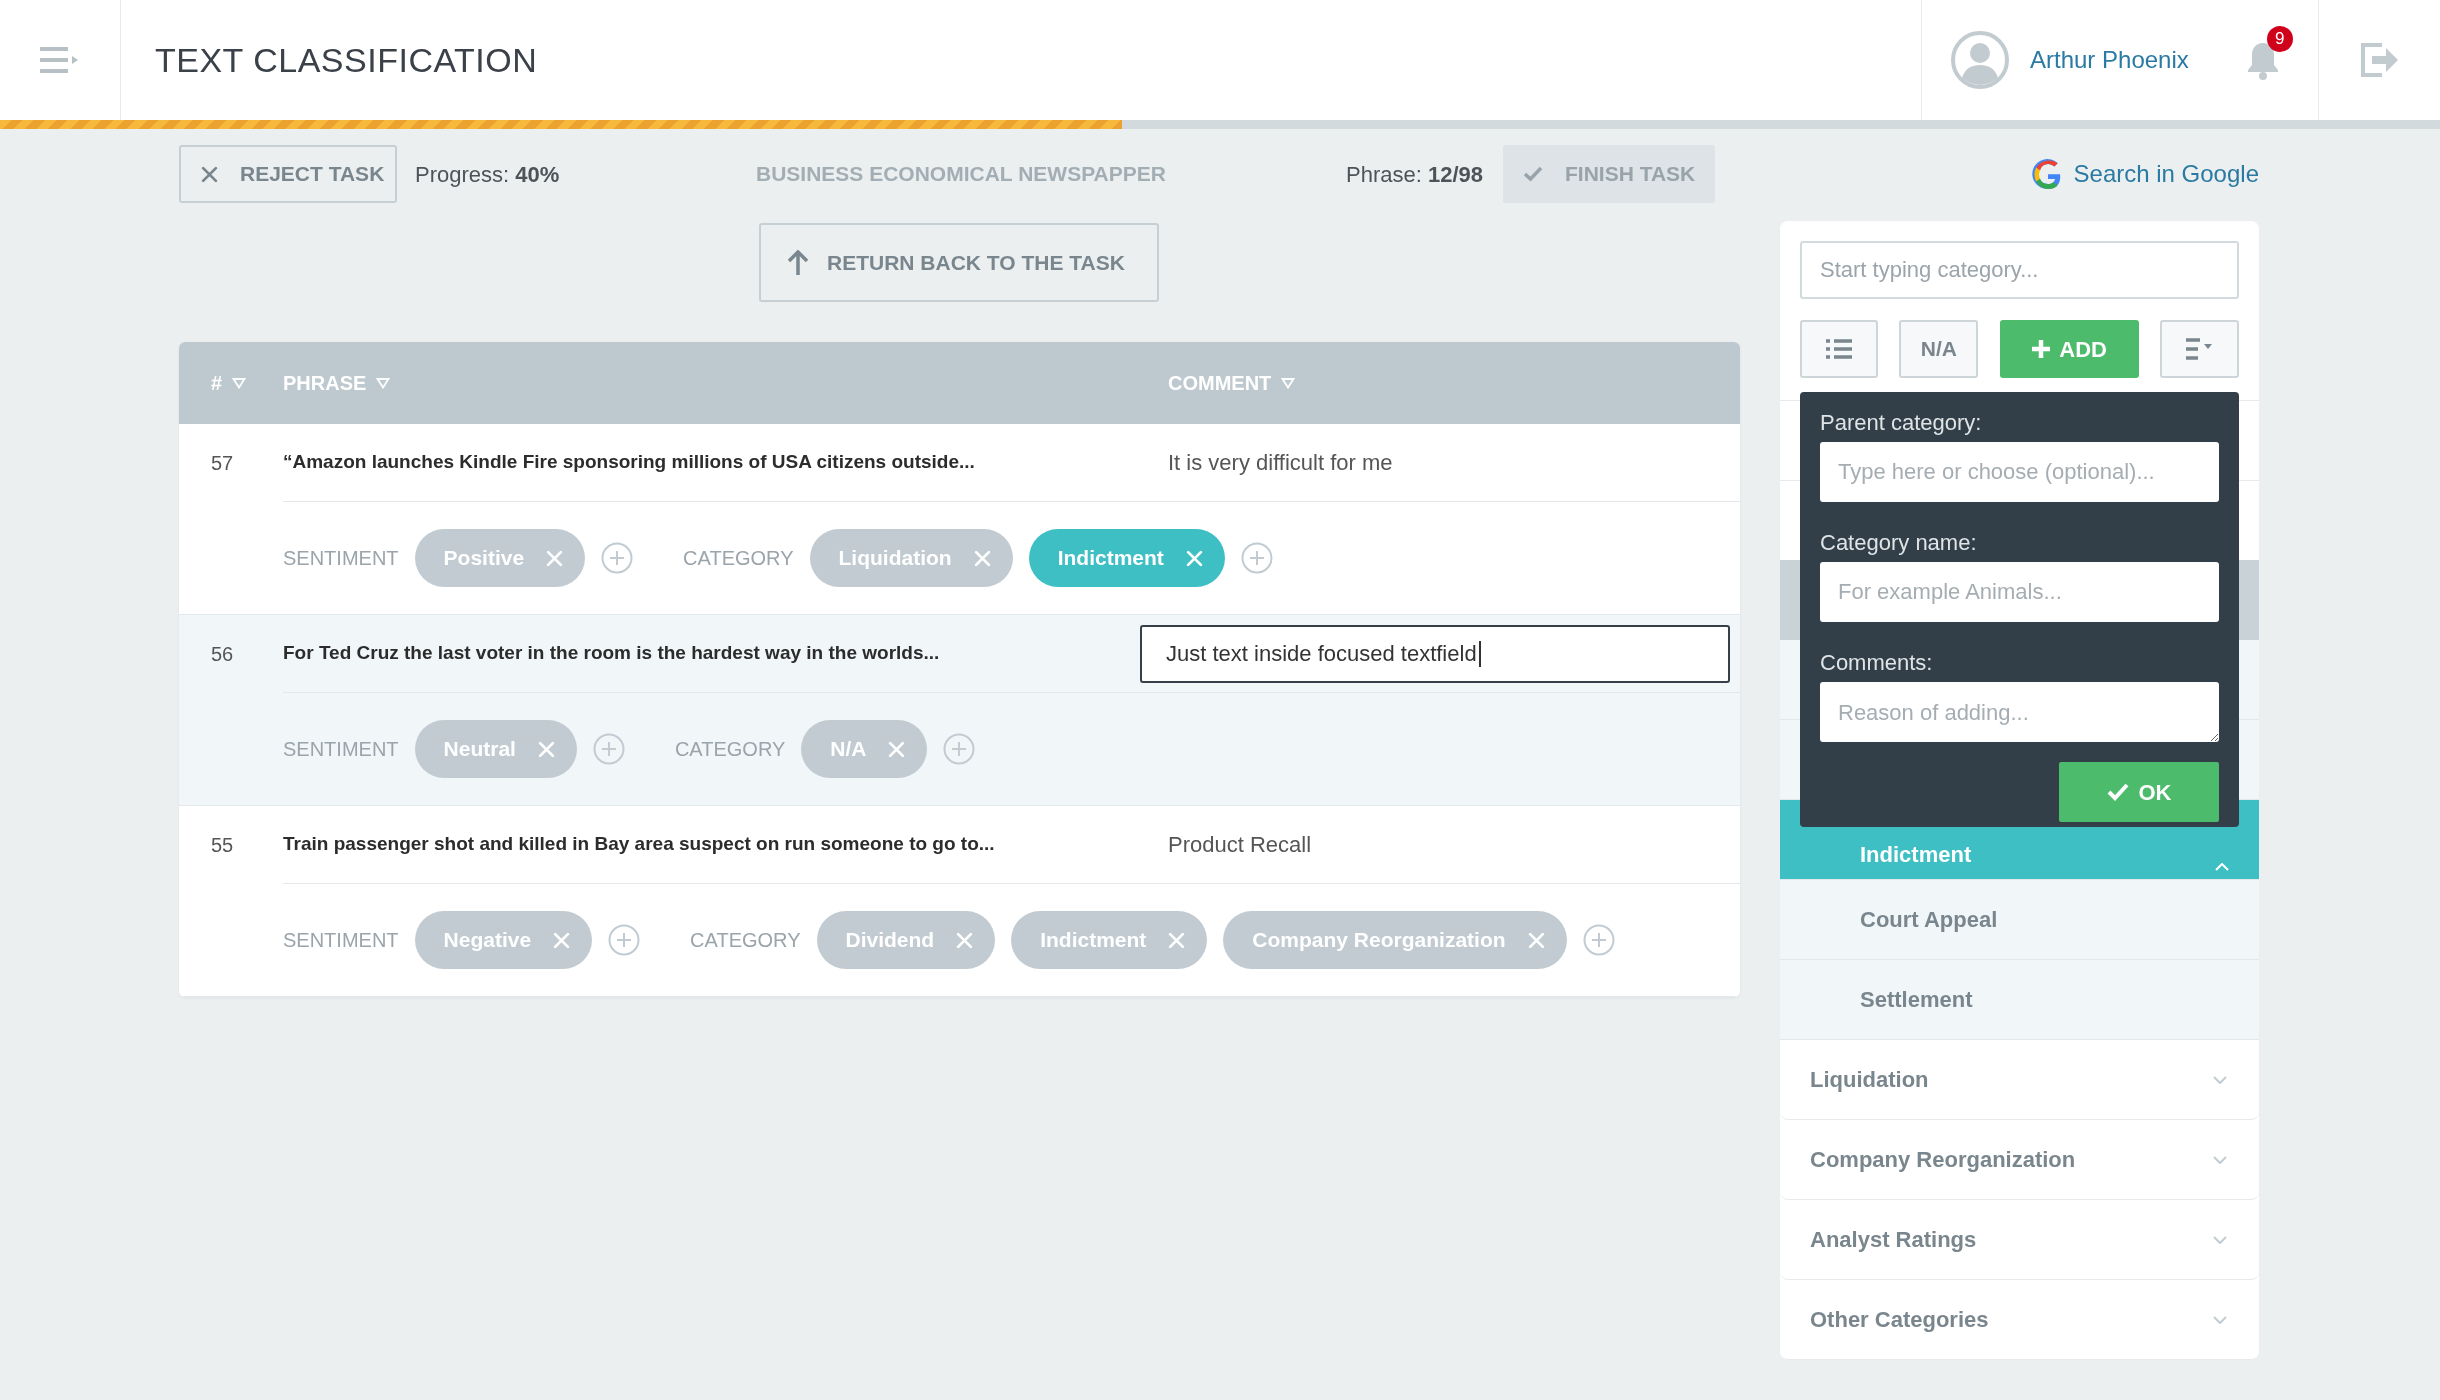 Image resolution: width=2440 pixels, height=1400 pixels. What do you see at coordinates (503, 940) in the screenshot?
I see `tag-chip: Negative` at bounding box center [503, 940].